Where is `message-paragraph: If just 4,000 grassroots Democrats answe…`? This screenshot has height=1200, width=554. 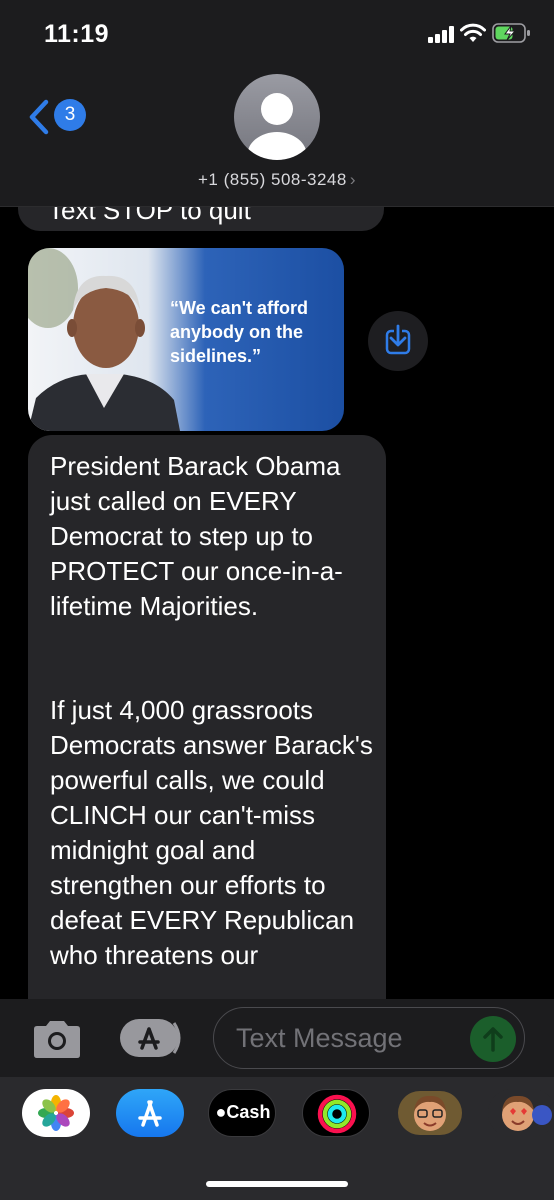 message-paragraph: If just 4,000 grassroots Democrats answe… is located at coordinates (211, 832).